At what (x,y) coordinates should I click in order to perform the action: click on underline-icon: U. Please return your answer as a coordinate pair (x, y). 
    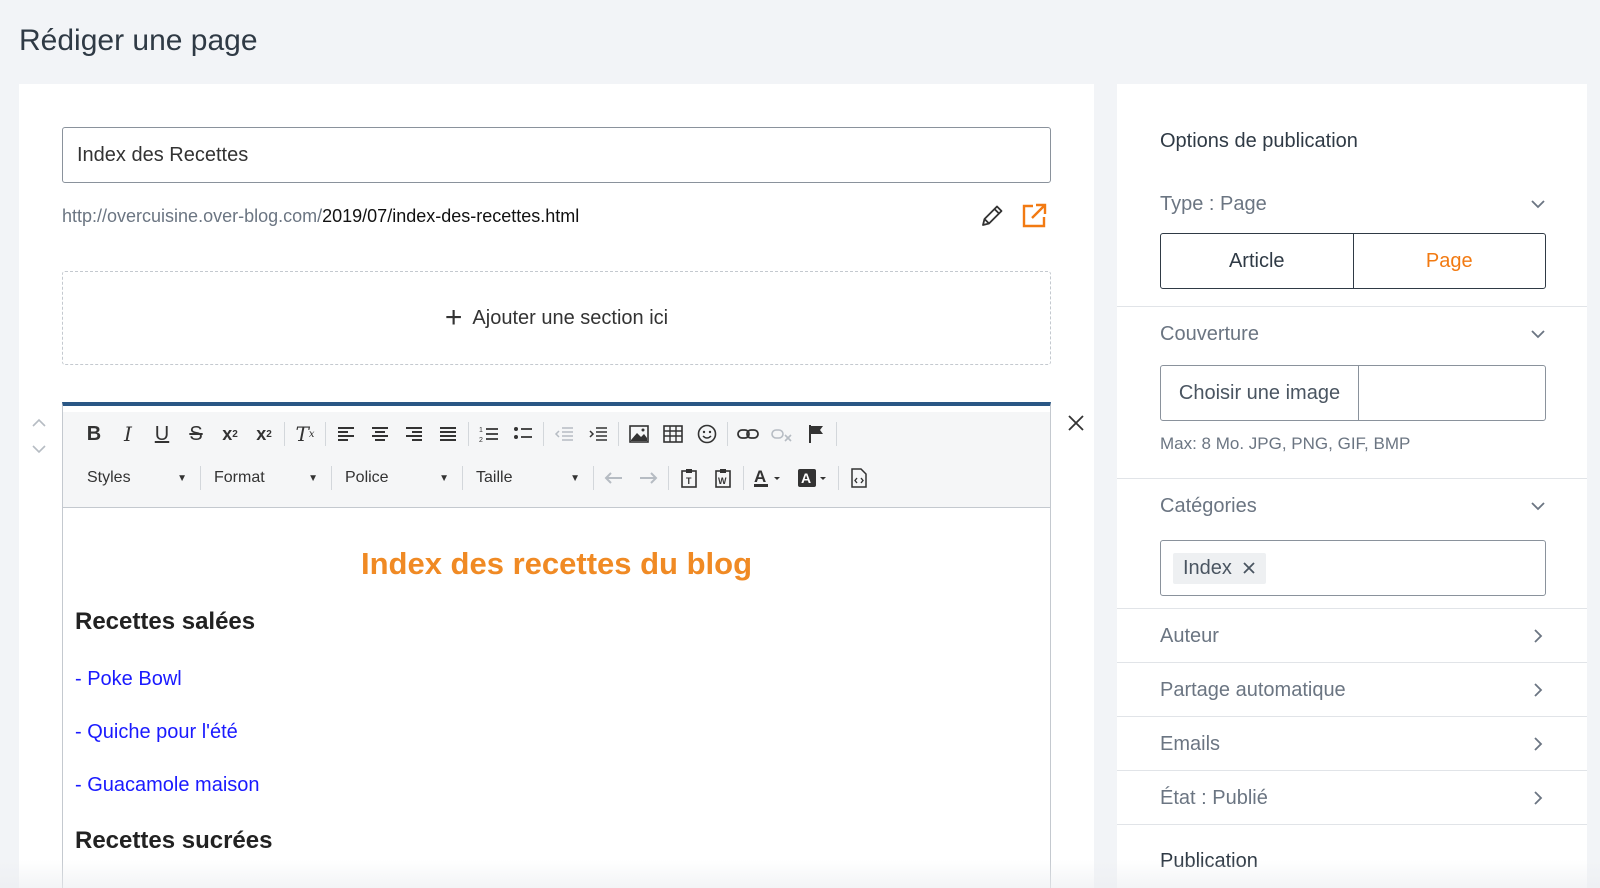
    Looking at the image, I should click on (162, 434).